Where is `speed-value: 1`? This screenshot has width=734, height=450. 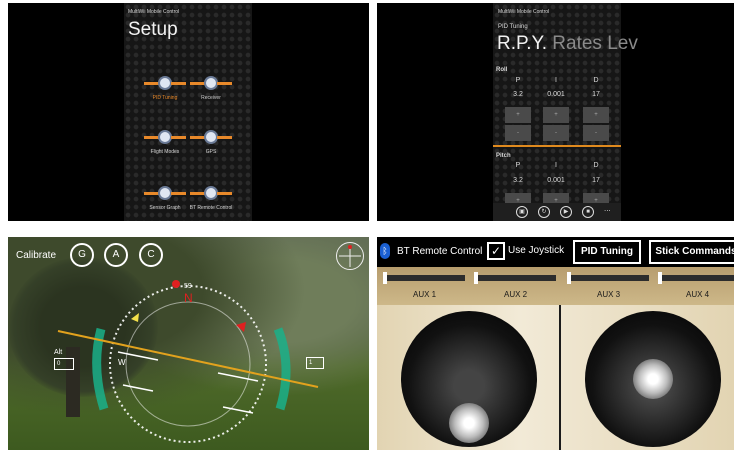 speed-value: 1 is located at coordinates (315, 363).